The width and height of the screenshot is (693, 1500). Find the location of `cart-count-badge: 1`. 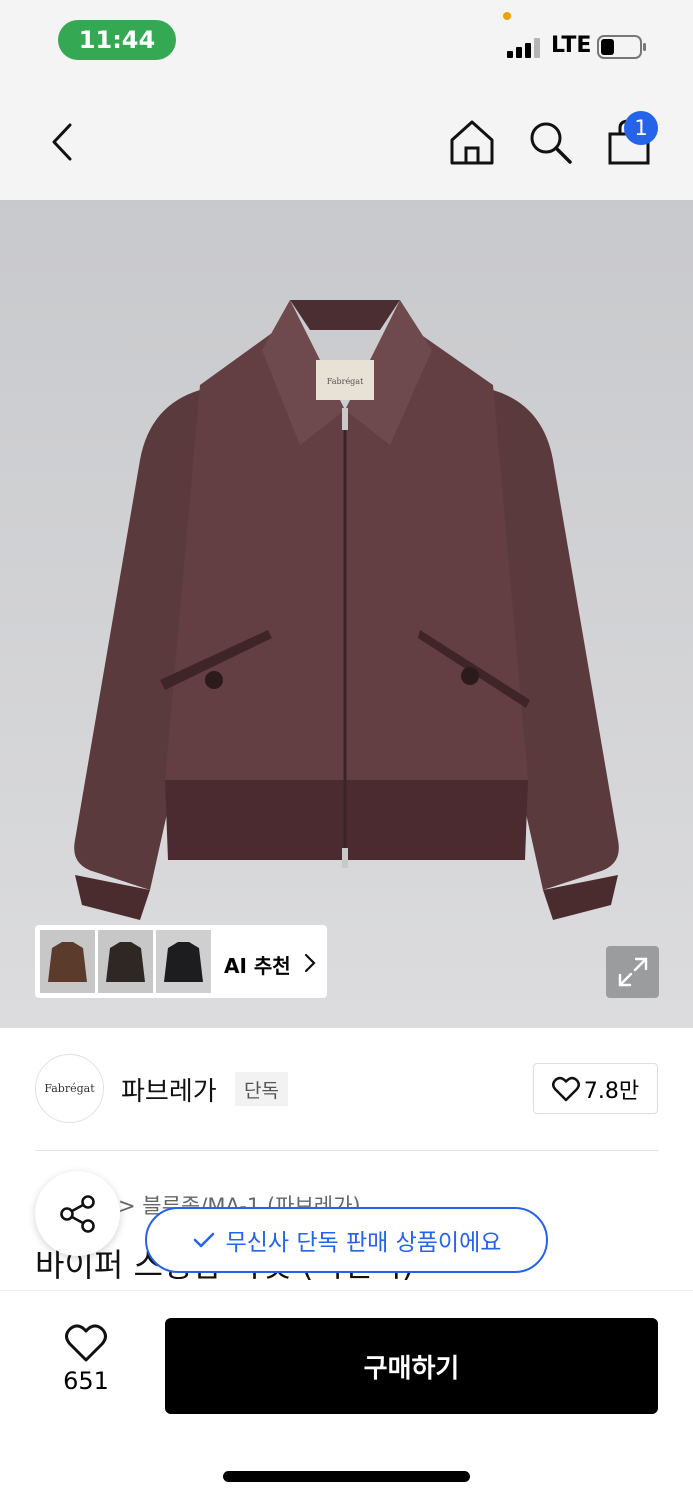

cart-count-badge: 1 is located at coordinates (641, 128).